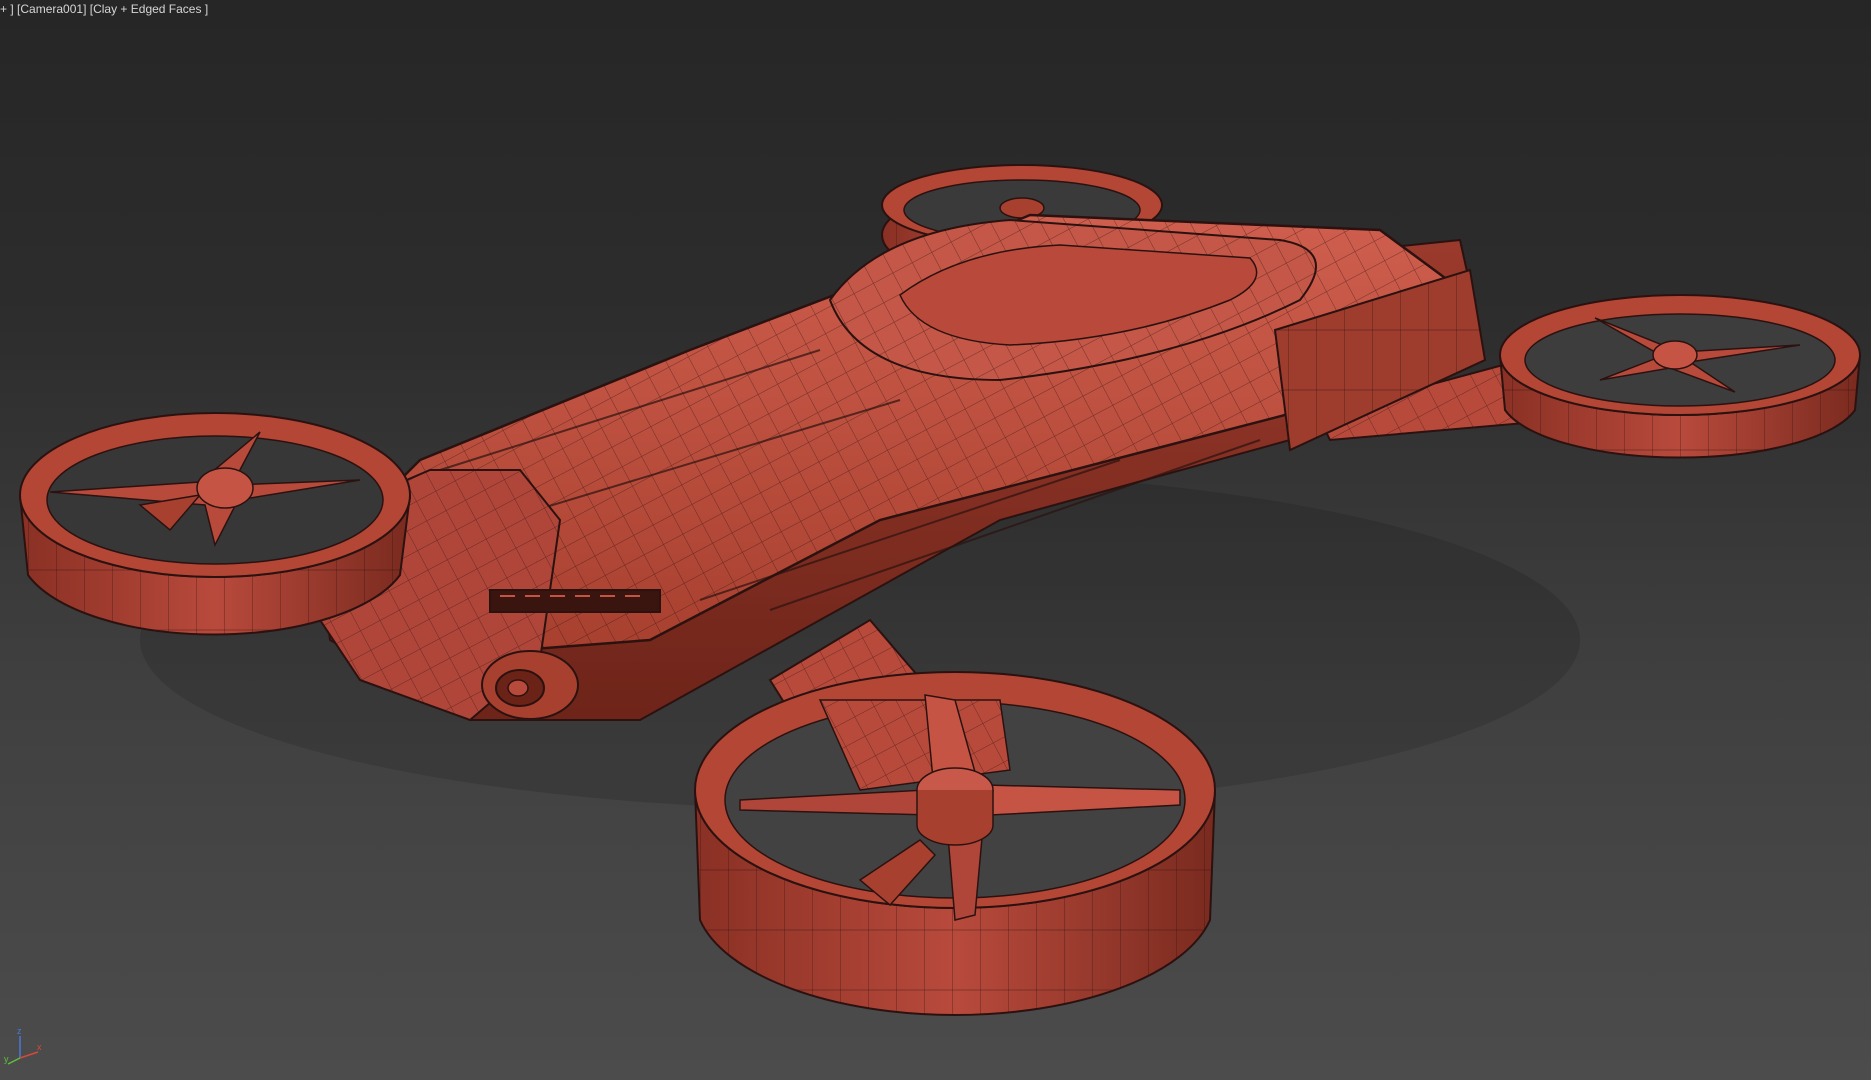 Image resolution: width=1871 pixels, height=1080 pixels. Describe the element at coordinates (29, 1055) in the screenshot. I see `x-axis` at that location.